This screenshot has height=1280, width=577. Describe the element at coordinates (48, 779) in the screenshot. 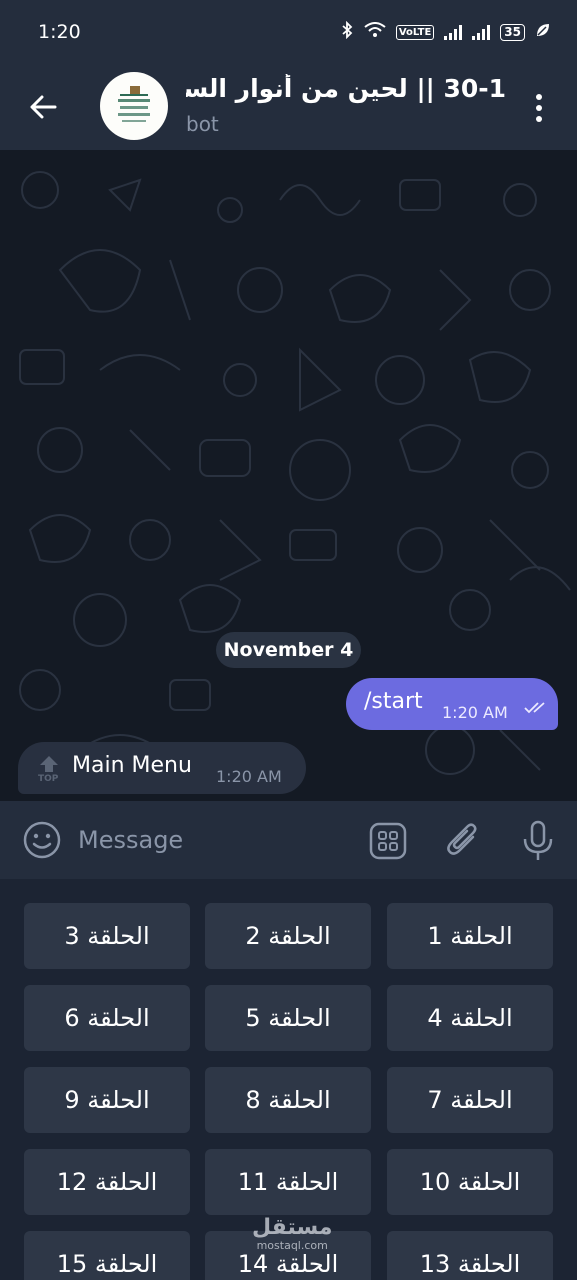

I see `top-label: TOP` at that location.